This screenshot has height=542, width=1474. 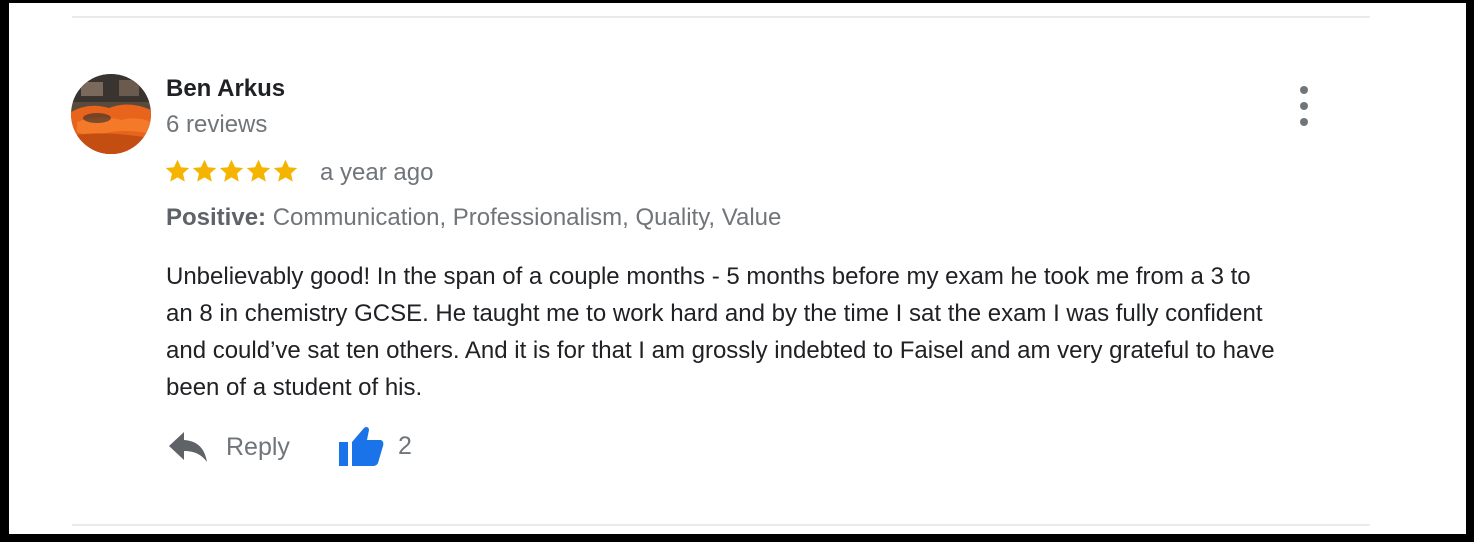 I want to click on like-count: 2, so click(x=405, y=445).